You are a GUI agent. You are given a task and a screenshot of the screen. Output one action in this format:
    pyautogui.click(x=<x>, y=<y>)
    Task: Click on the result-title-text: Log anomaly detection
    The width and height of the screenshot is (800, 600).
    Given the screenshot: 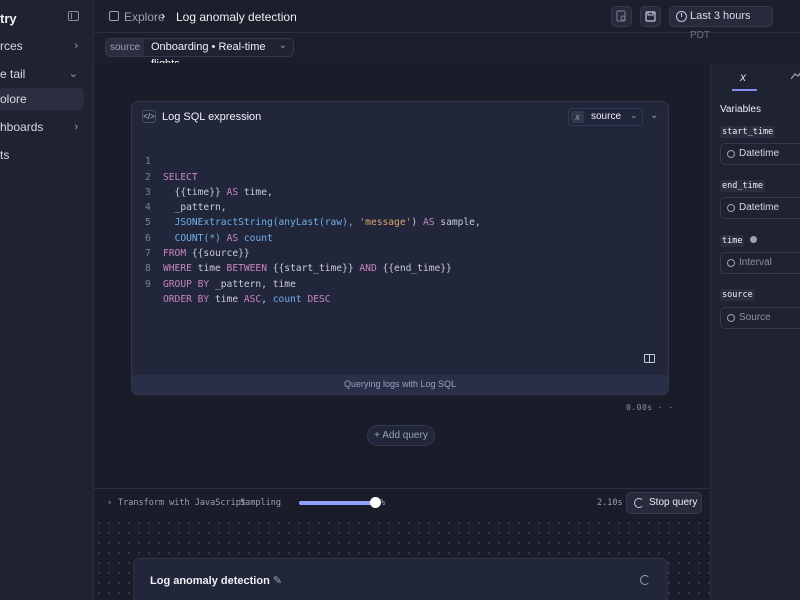 What is the action you would take?
    pyautogui.click(x=210, y=581)
    